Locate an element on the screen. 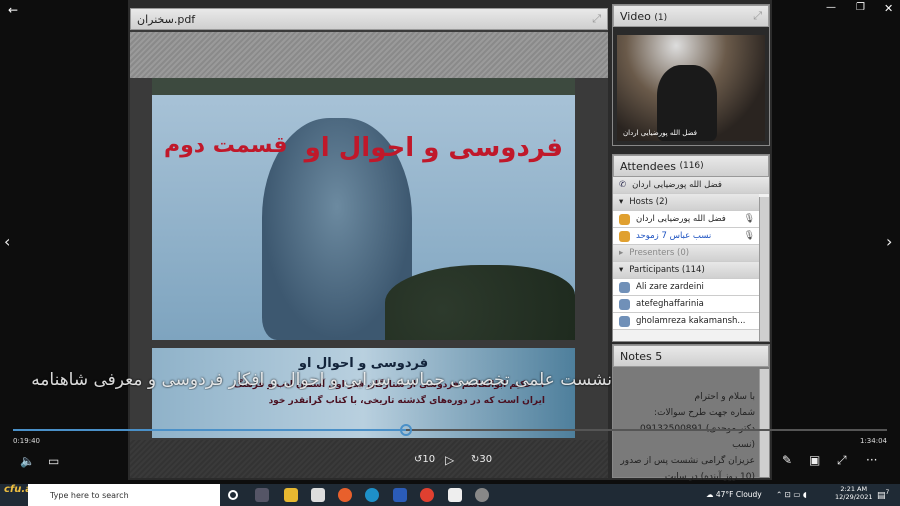  note-line: شماره جهت طرح سوالات: is located at coordinates (704, 413).